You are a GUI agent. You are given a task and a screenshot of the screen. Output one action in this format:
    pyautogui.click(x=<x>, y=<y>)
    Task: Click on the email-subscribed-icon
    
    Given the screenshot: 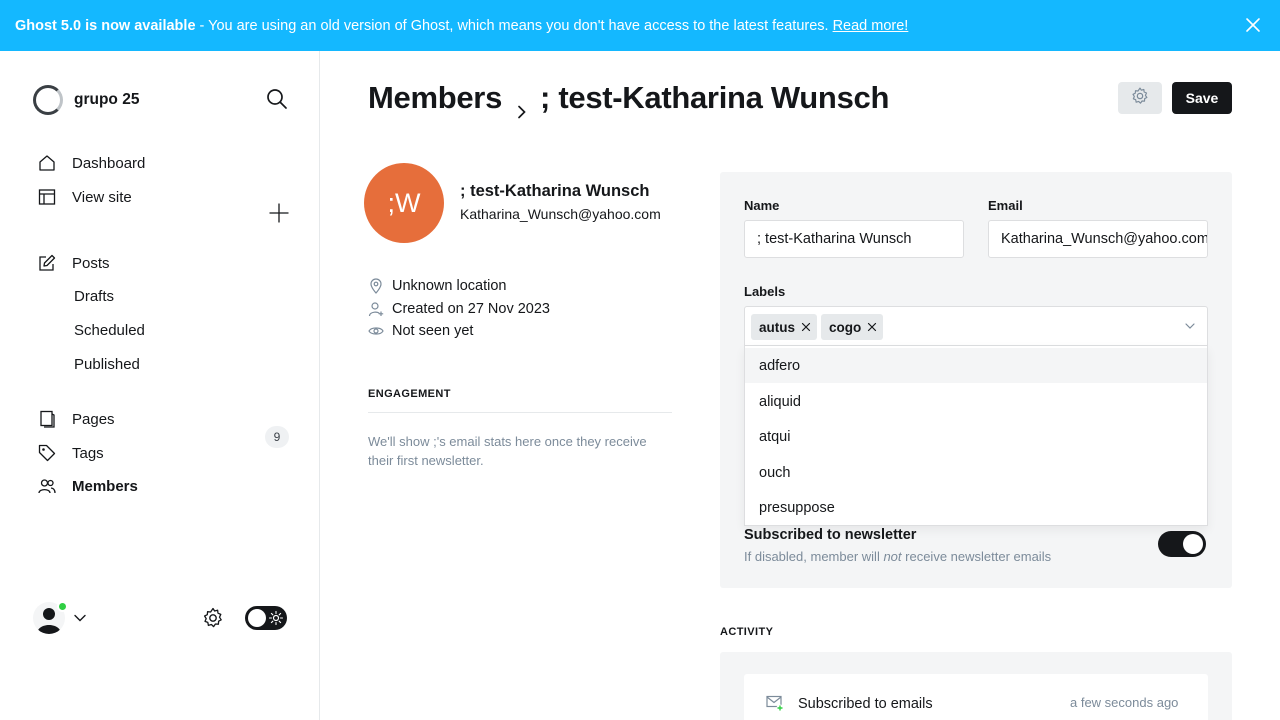 What is the action you would take?
    pyautogui.click(x=775, y=703)
    